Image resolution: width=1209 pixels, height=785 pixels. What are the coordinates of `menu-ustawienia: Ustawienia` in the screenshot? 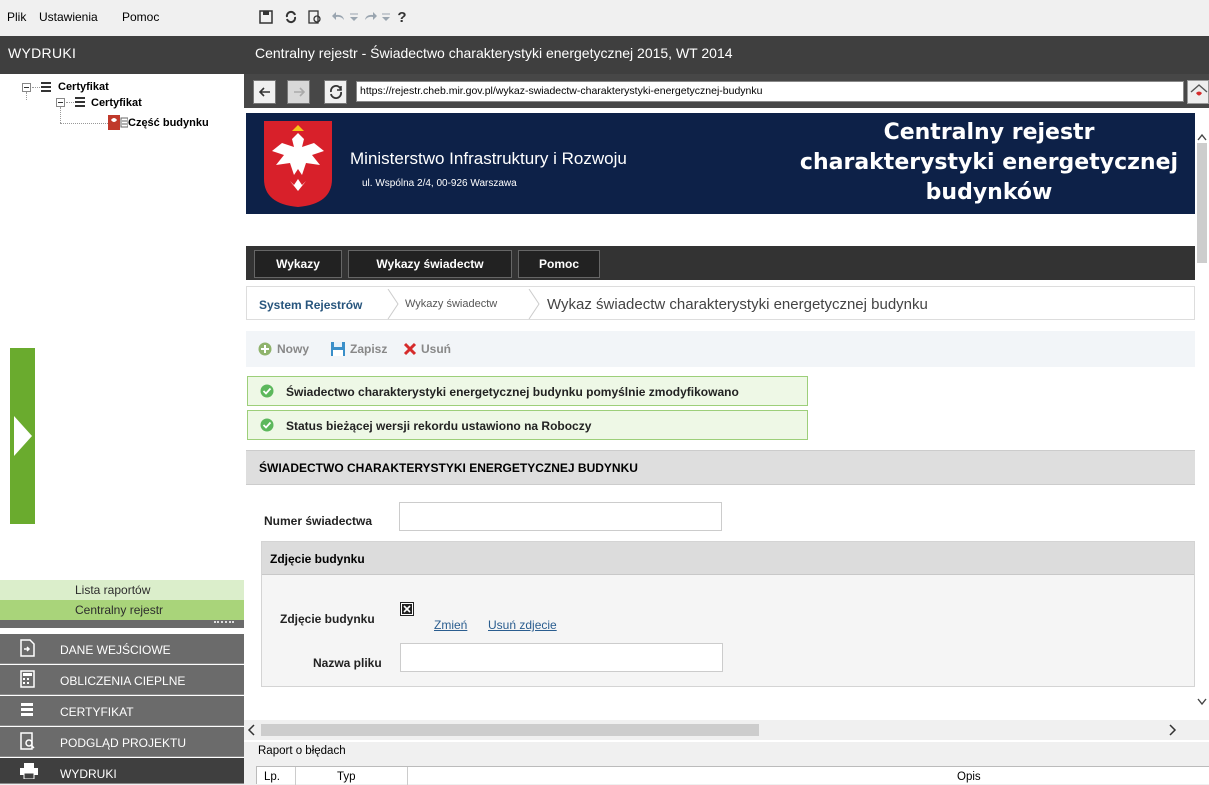 It's located at (68, 17).